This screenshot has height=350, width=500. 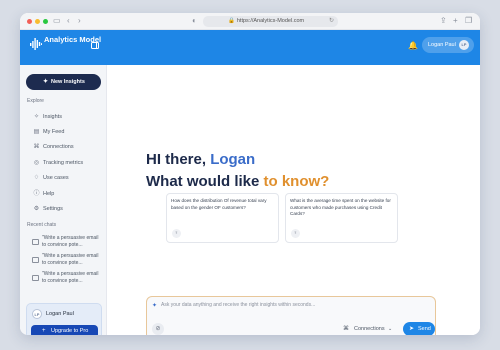 I want to click on greeting-name: Logan, so click(x=233, y=159).